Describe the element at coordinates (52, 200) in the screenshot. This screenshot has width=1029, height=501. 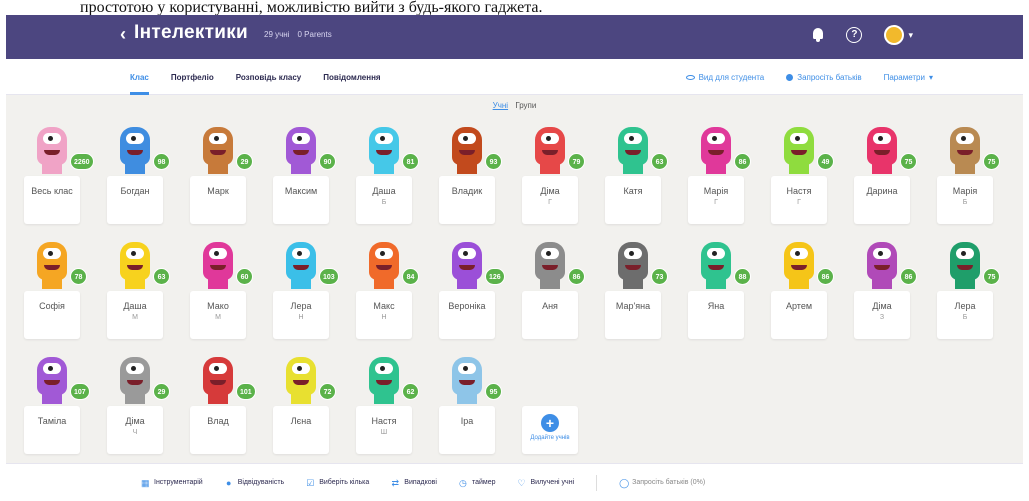
I see `student-name-box: Весь клас` at that location.